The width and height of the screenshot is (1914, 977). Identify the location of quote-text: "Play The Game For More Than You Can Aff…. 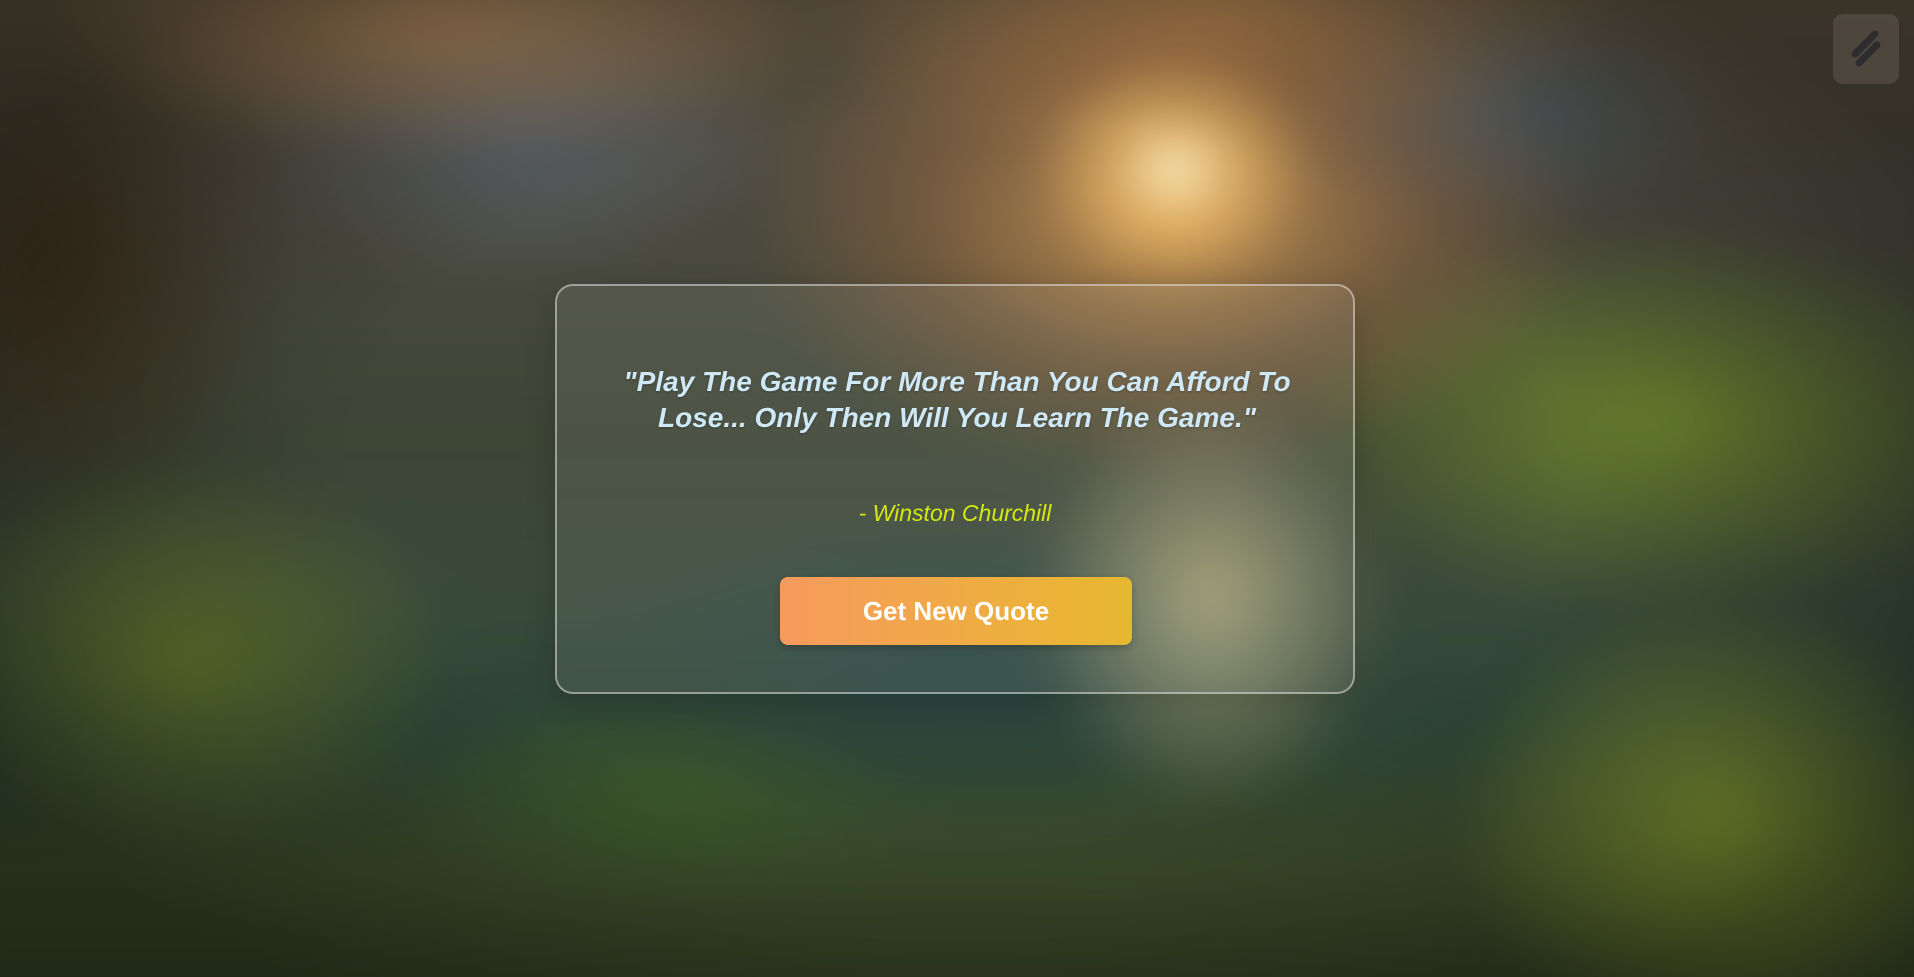
(957, 399).